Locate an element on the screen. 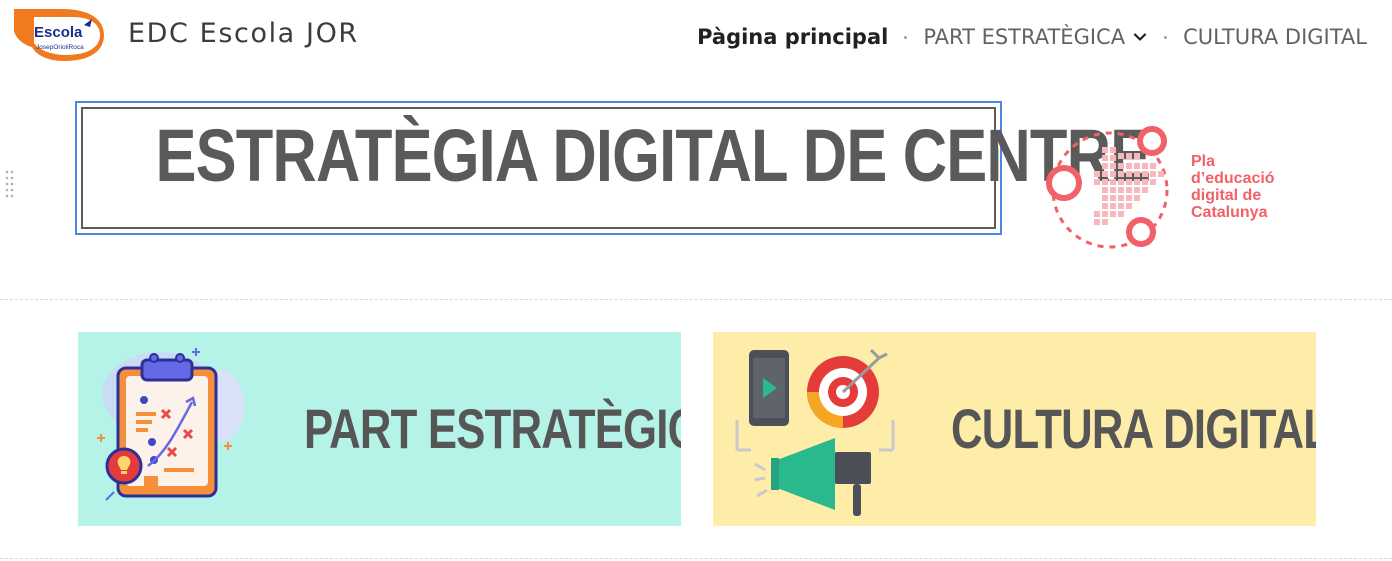 The image size is (1392, 561). nav-home-label: Pàgina principal is located at coordinates (793, 37).